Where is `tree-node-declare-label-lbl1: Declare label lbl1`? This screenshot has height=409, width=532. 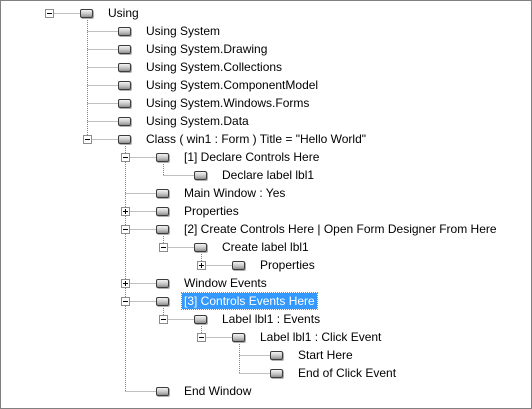 tree-node-declare-label-lbl1: Declare label lbl1 is located at coordinates (255, 175).